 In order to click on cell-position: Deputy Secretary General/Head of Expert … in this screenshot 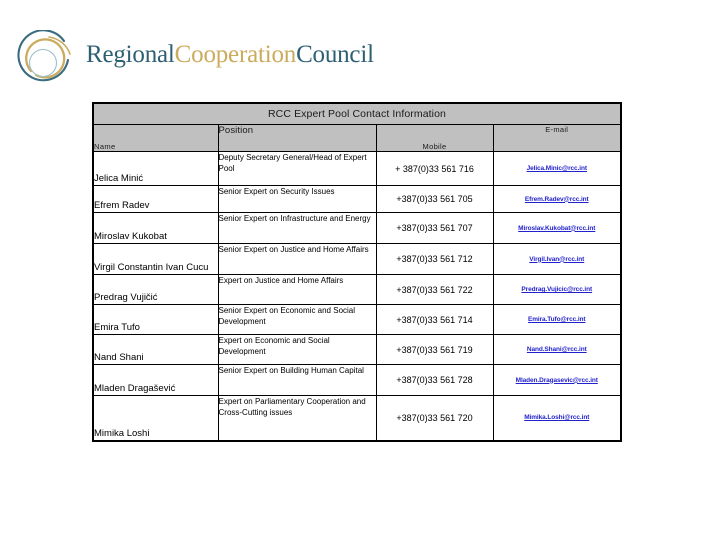, I will do `click(297, 168)`.